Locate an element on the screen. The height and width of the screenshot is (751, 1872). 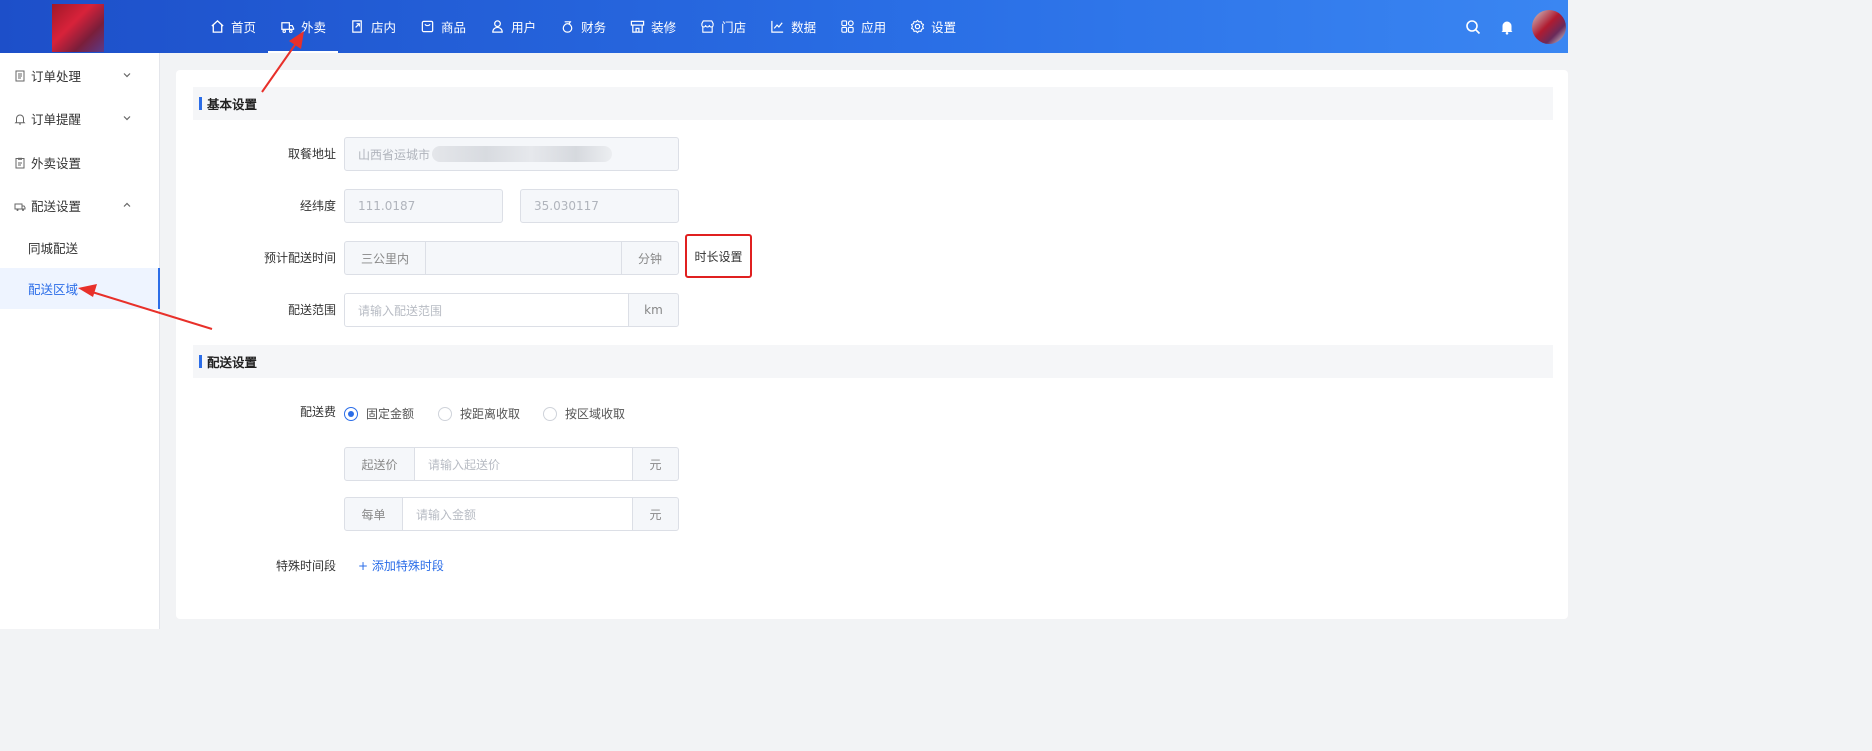
latitude-value: 35.030117 is located at coordinates (566, 206).